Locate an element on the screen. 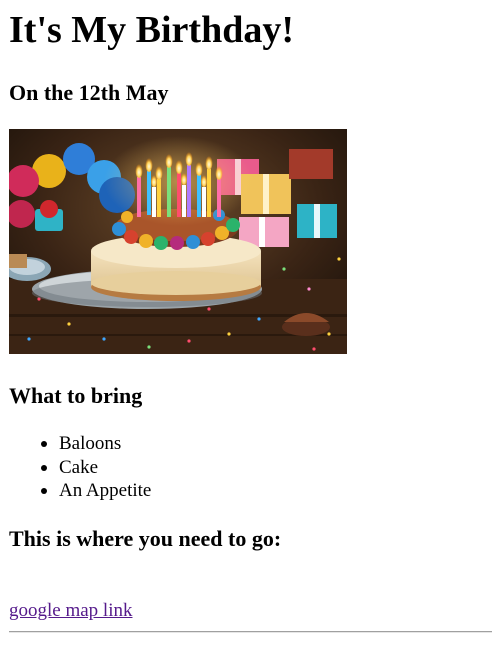 The image size is (492, 660). bring-list: Baloons Cake An Appetite is located at coordinates (80, 467).